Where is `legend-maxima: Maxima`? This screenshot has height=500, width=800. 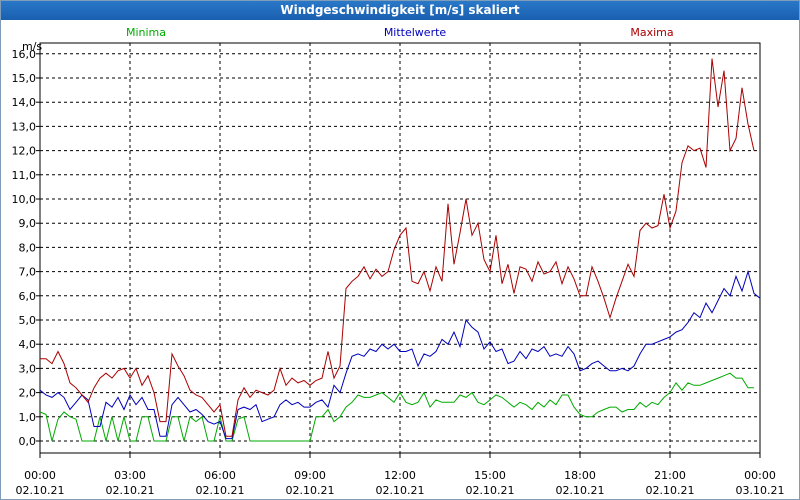
legend-maxima: Maxima is located at coordinates (651, 32).